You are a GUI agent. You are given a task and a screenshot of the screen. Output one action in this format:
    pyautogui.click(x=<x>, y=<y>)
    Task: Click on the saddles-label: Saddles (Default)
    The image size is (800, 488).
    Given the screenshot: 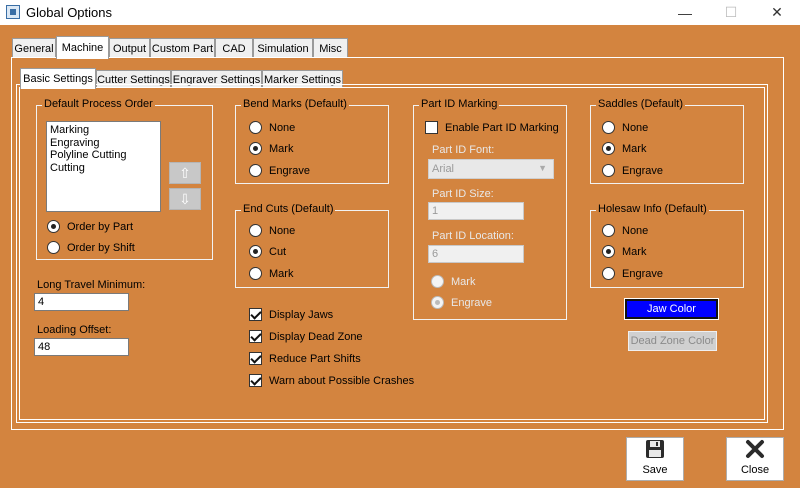 What is the action you would take?
    pyautogui.click(x=640, y=104)
    